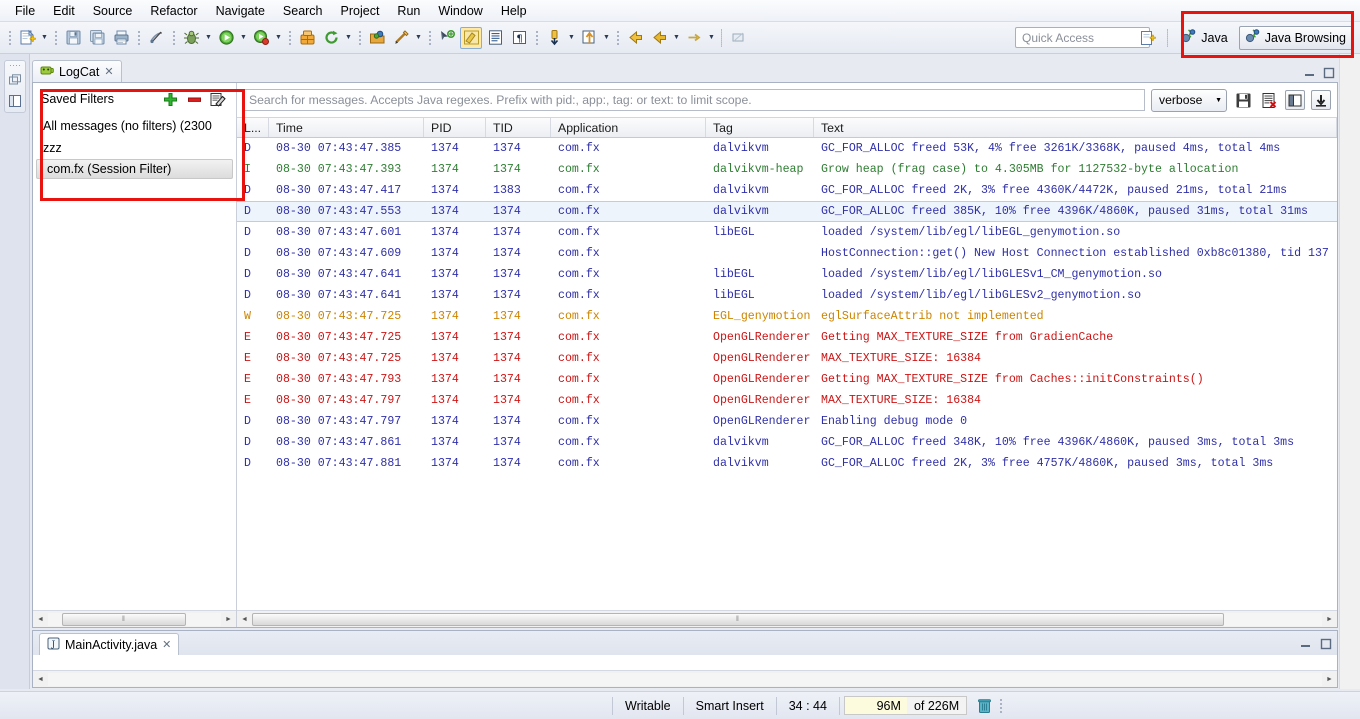 The width and height of the screenshot is (1360, 719). I want to click on minimized-view-stack, so click(15, 86).